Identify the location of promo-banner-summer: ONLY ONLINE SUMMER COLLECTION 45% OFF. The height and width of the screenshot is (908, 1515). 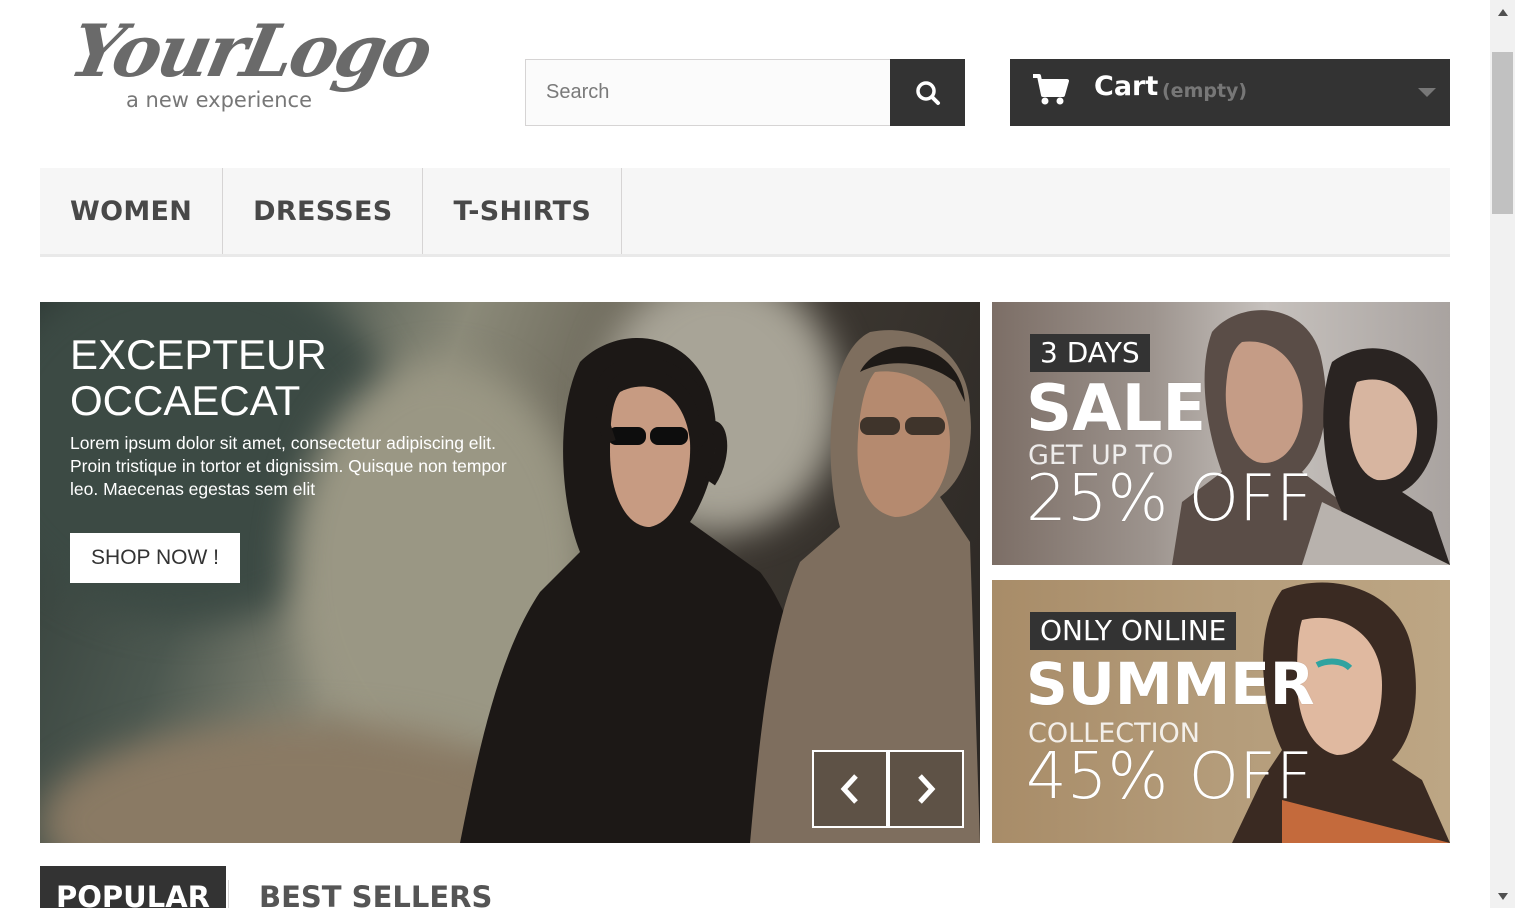
(1221, 711).